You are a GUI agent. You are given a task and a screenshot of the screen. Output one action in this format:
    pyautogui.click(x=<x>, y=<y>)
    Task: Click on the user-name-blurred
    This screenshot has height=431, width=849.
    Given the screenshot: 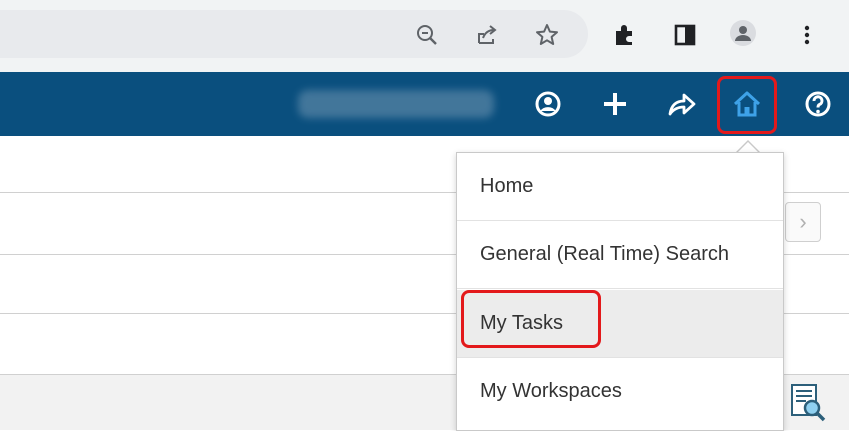 What is the action you would take?
    pyautogui.click(x=396, y=104)
    